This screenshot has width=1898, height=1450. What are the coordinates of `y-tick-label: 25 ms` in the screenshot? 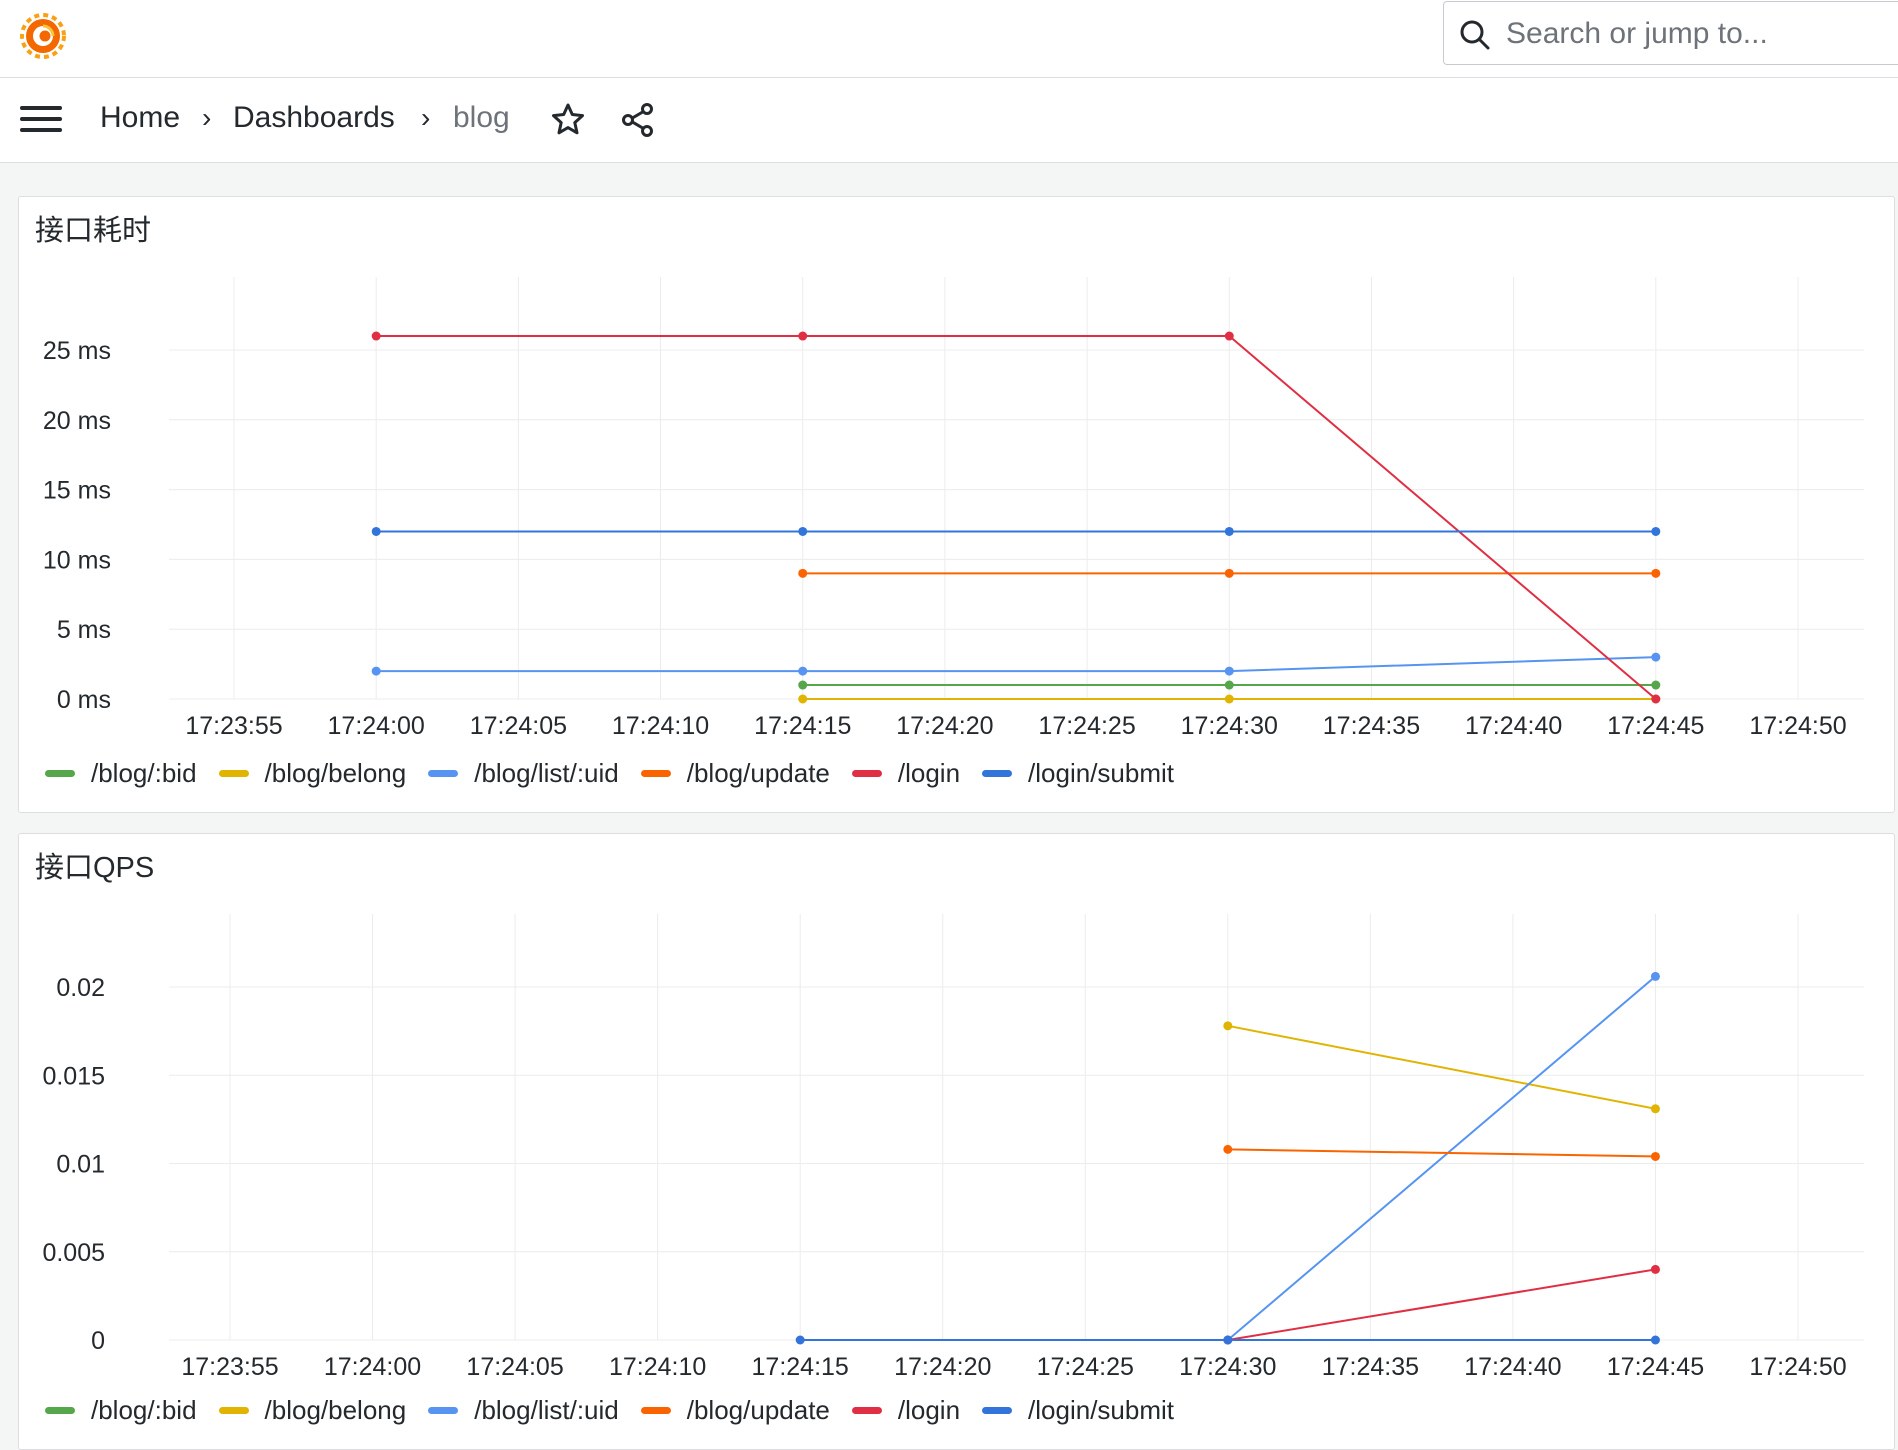 It's located at (77, 351).